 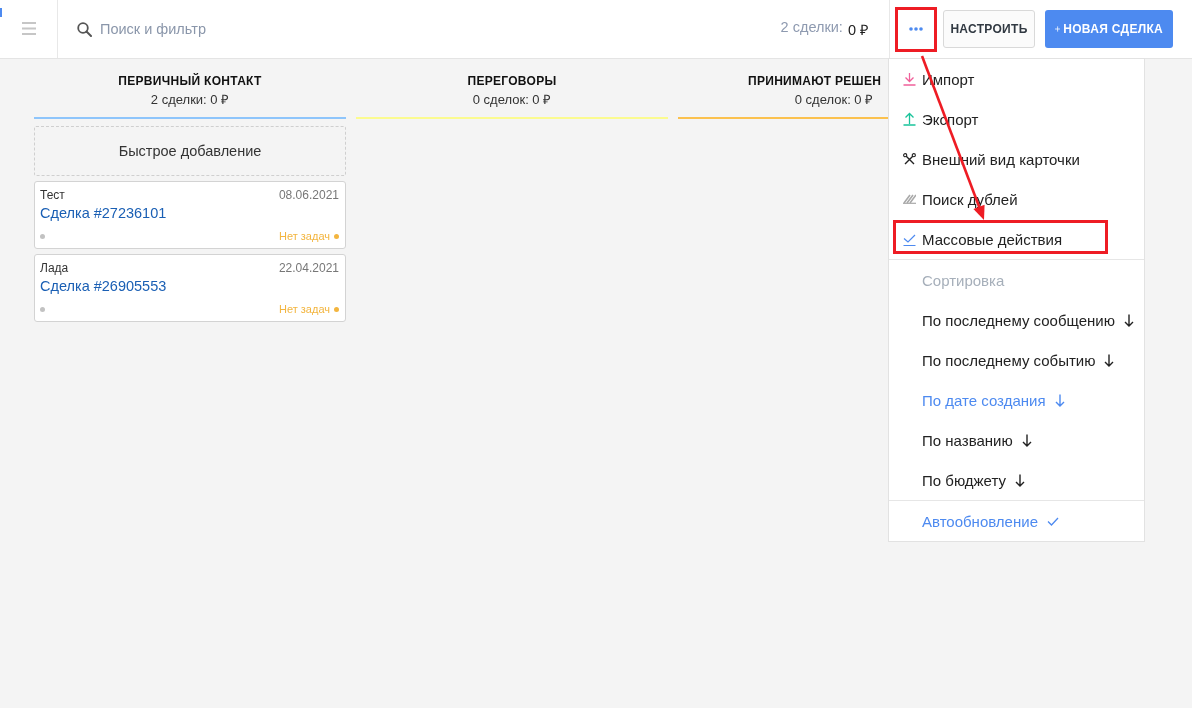 What do you see at coordinates (1016, 320) in the screenshot?
I see `sort-option: По последнему сообщению` at bounding box center [1016, 320].